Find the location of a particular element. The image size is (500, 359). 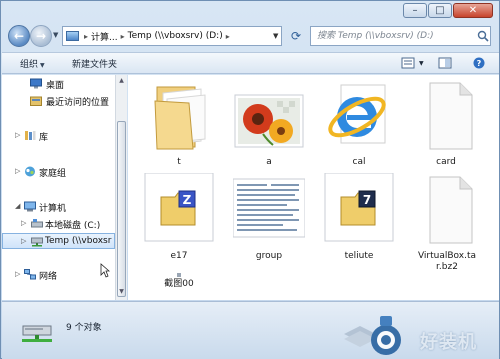

maximize-button: □ is located at coordinates (440, 10).